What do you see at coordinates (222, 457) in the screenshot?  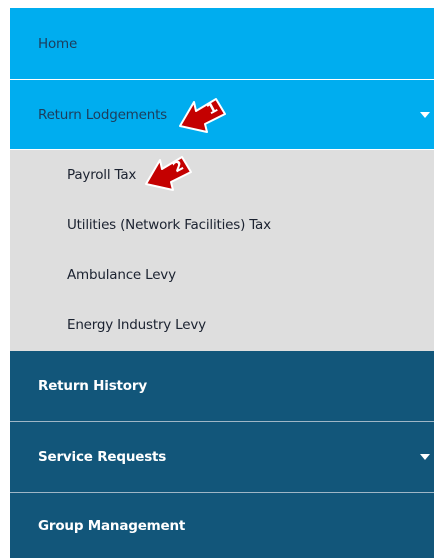 I see `nav-item-service-requests: Service Requests` at bounding box center [222, 457].